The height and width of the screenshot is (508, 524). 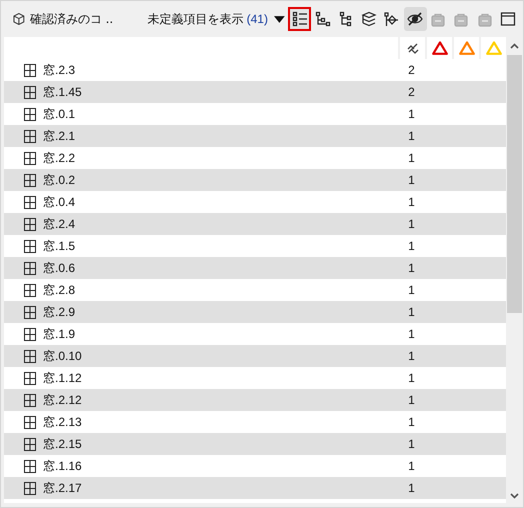 I want to click on filter-label: 未定義項目を表示, so click(x=196, y=19).